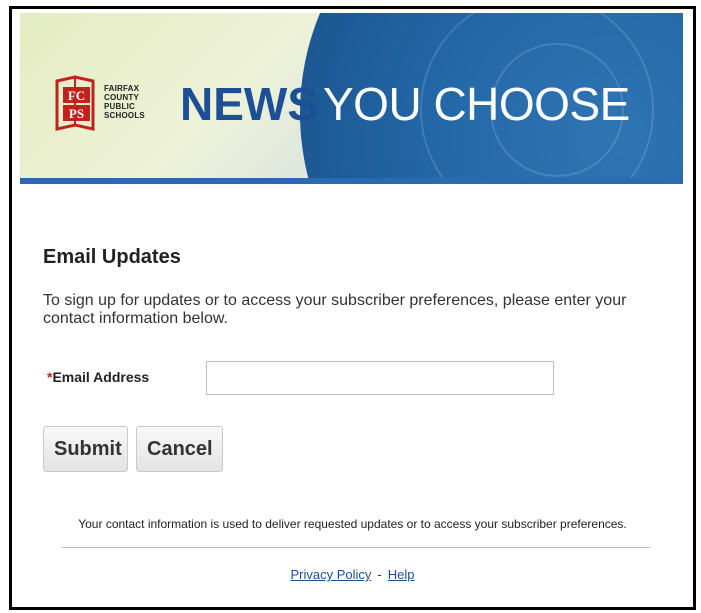 The image size is (701, 613). Describe the element at coordinates (101, 377) in the screenshot. I see `email-label-text: Email Address` at that location.